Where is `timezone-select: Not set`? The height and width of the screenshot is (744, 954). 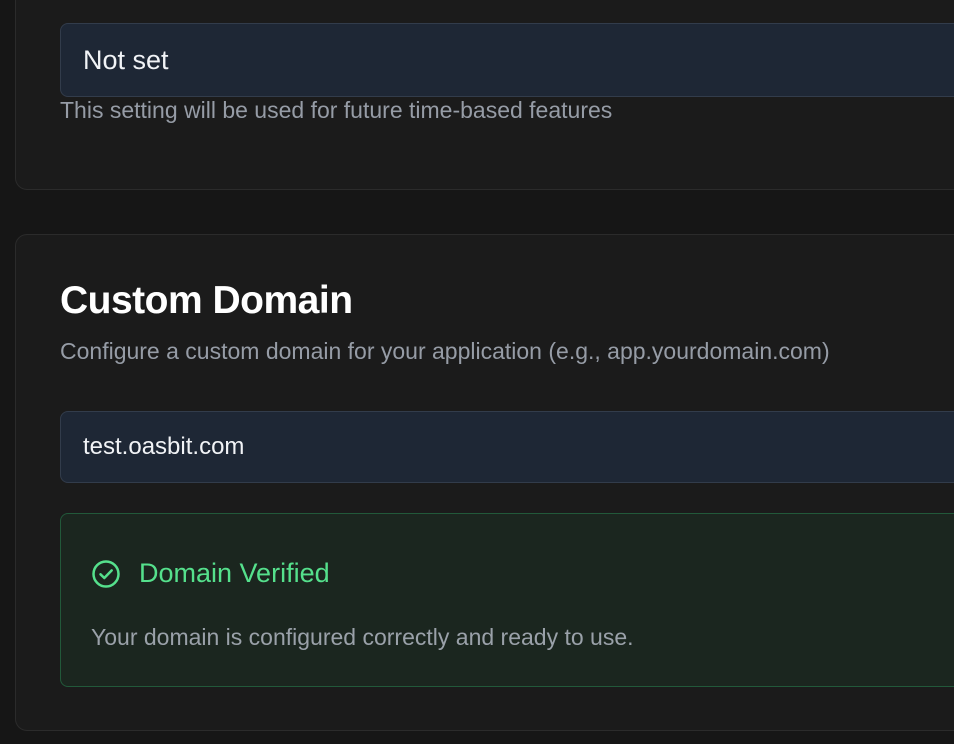 timezone-select: Not set is located at coordinates (507, 60).